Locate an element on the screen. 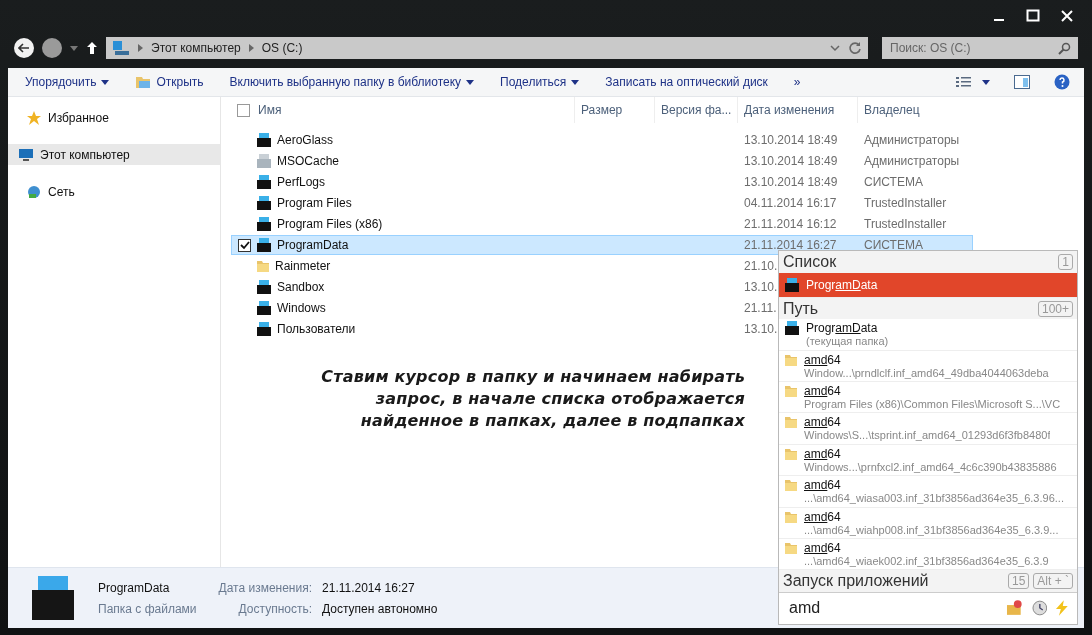  open-button: Открыть is located at coordinates (169, 82).